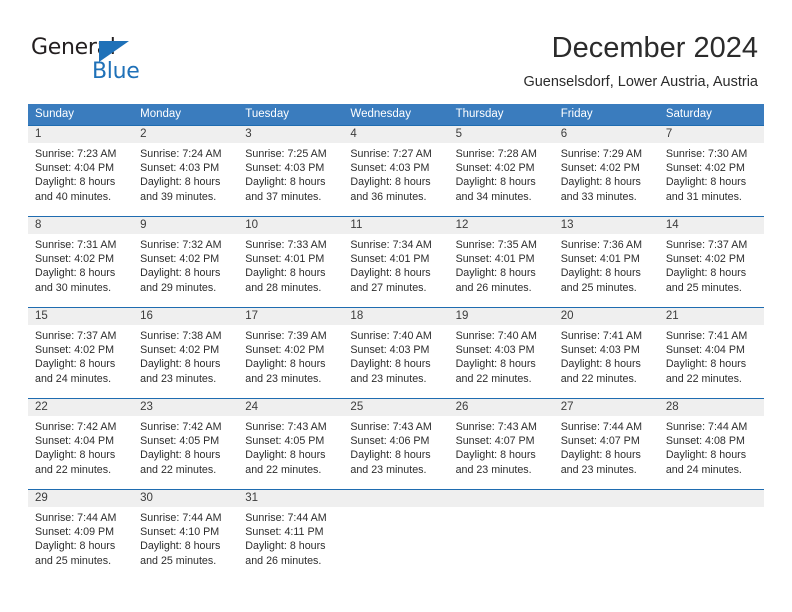 Image resolution: width=792 pixels, height=612 pixels. Describe the element at coordinates (146, 407) in the screenshot. I see `day-number: 23` at that location.